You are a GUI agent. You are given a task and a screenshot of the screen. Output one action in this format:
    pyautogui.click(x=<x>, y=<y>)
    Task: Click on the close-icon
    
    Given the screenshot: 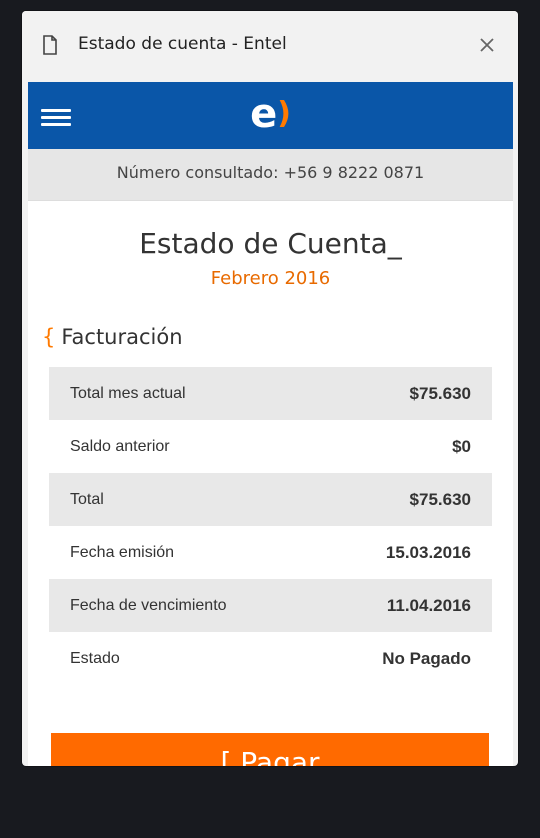 What is the action you would take?
    pyautogui.click(x=487, y=45)
    